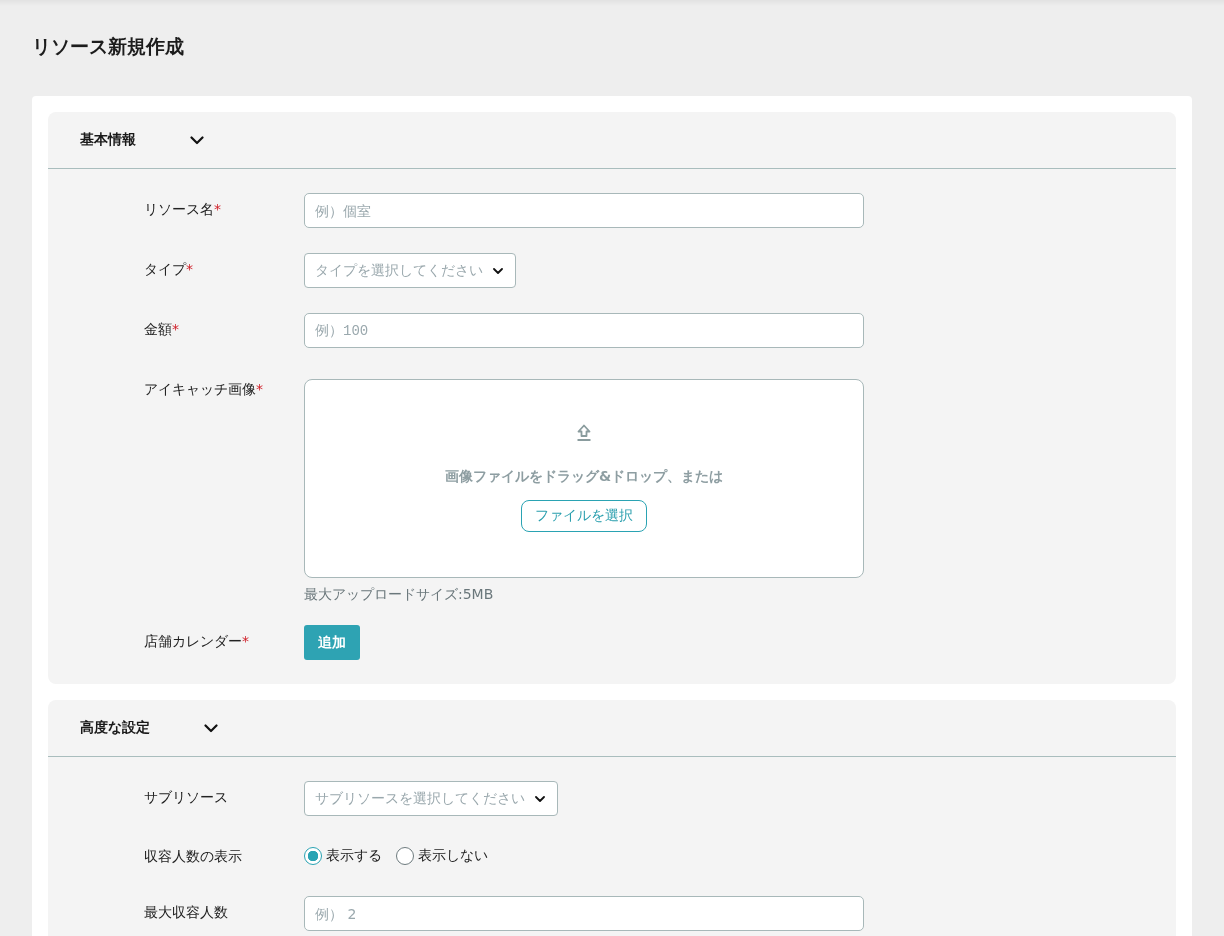 The width and height of the screenshot is (1224, 936). What do you see at coordinates (410, 270) in the screenshot?
I see `select-dropdown: タイプを選択してください` at bounding box center [410, 270].